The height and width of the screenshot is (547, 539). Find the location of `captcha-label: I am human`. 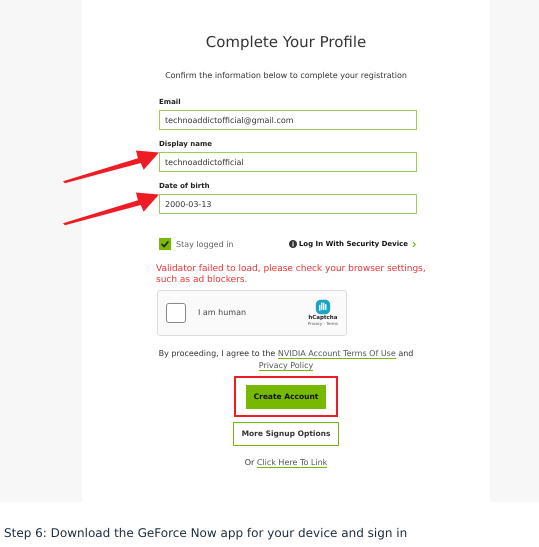

captcha-label: I am human is located at coordinates (223, 313).